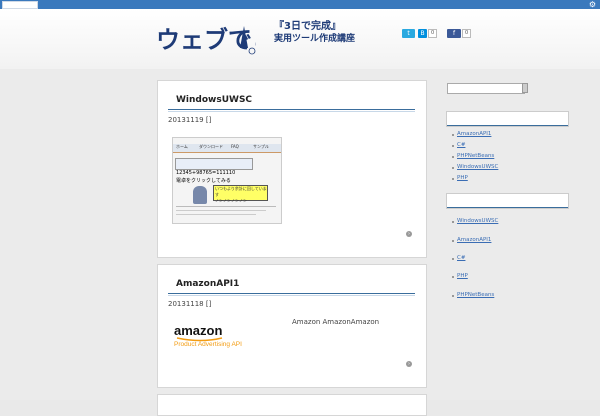 The image size is (600, 416). Describe the element at coordinates (315, 39) in the screenshot. I see `tagline-line2: 実用ツール作成講座` at that location.